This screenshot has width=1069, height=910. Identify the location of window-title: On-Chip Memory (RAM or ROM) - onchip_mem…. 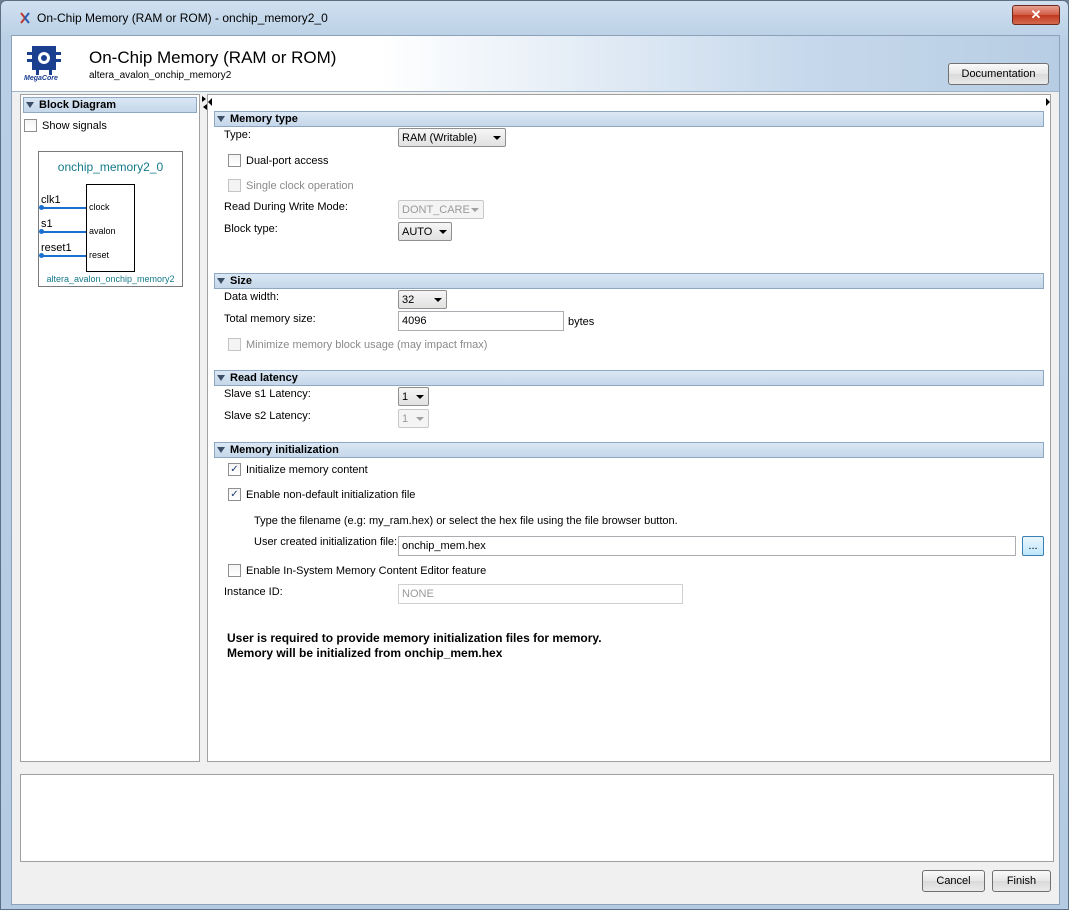
(182, 18).